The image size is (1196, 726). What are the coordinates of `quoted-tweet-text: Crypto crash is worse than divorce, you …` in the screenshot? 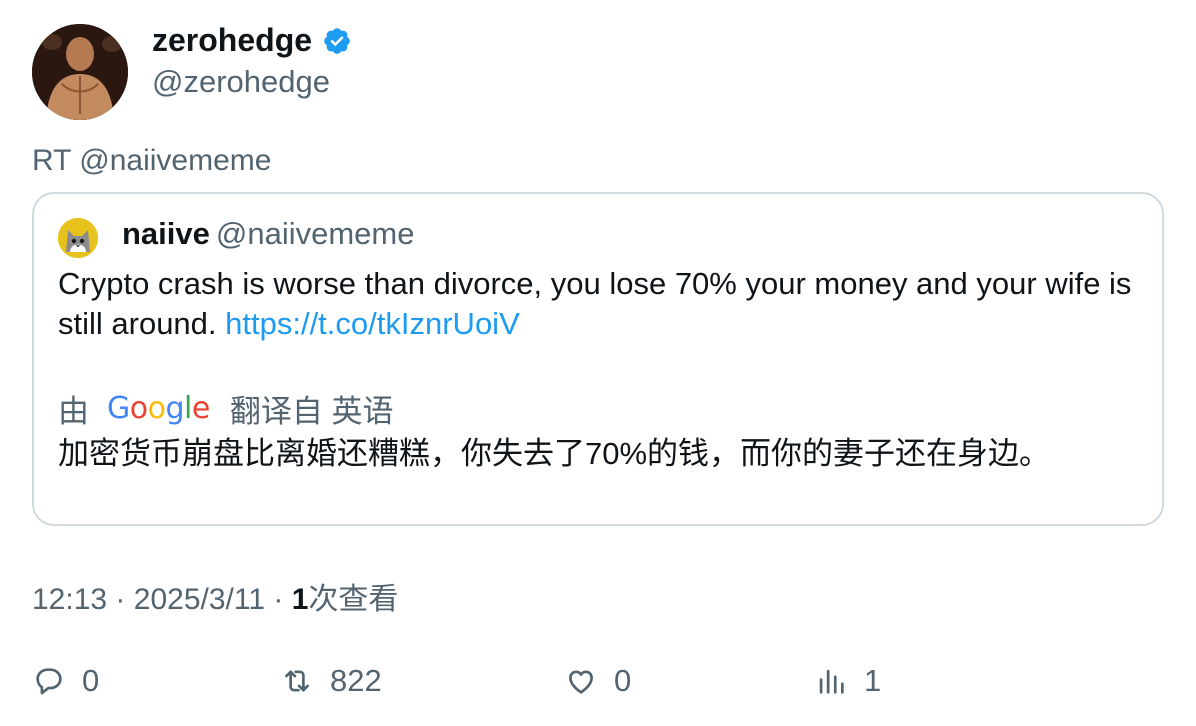 It's located at (603, 304).